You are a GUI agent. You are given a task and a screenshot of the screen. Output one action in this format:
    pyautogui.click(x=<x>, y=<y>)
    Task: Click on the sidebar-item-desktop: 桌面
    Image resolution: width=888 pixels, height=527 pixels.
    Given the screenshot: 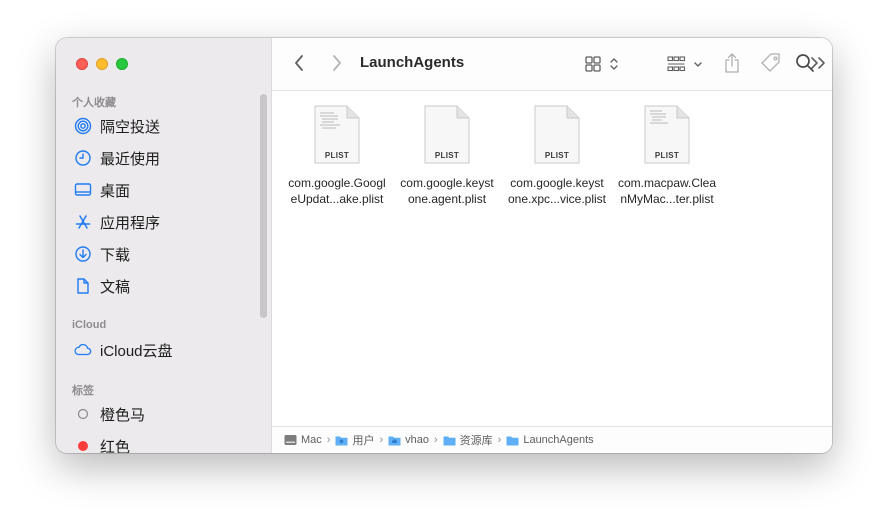 What is the action you would take?
    pyautogui.click(x=102, y=190)
    